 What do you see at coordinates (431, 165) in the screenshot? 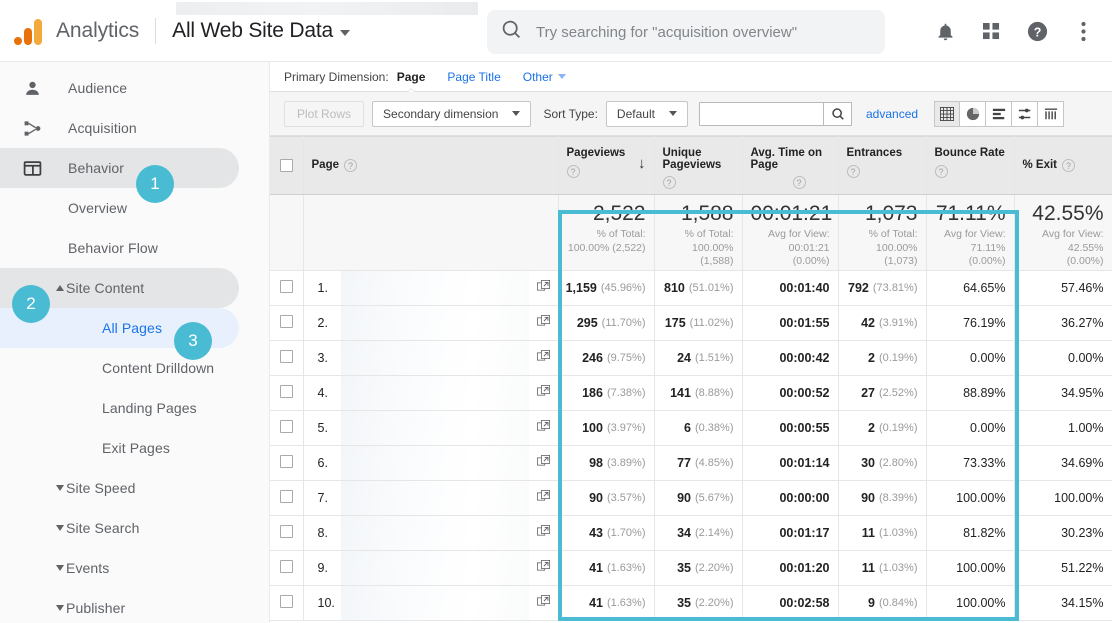
I see `column-header-page: Page ?` at bounding box center [431, 165].